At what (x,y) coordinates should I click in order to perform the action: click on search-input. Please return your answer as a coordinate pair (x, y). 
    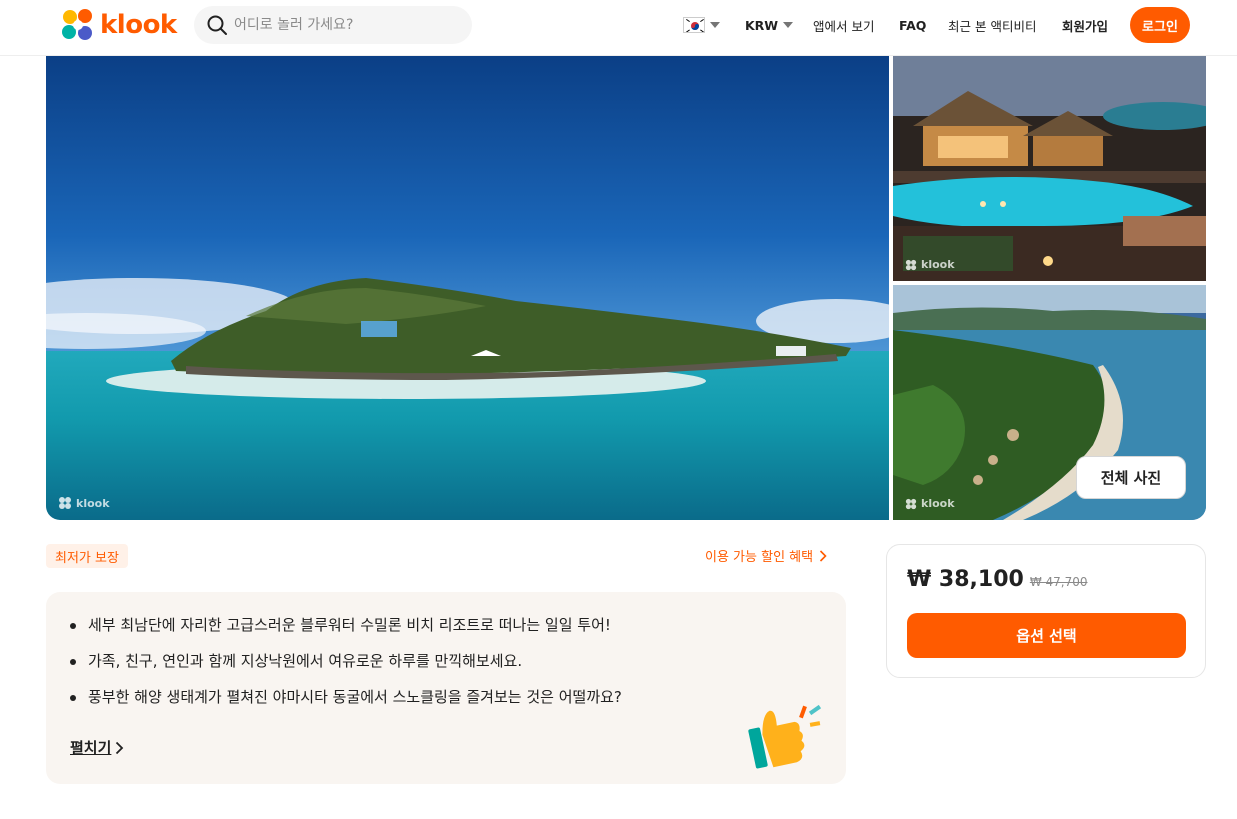
    Looking at the image, I should click on (344, 25).